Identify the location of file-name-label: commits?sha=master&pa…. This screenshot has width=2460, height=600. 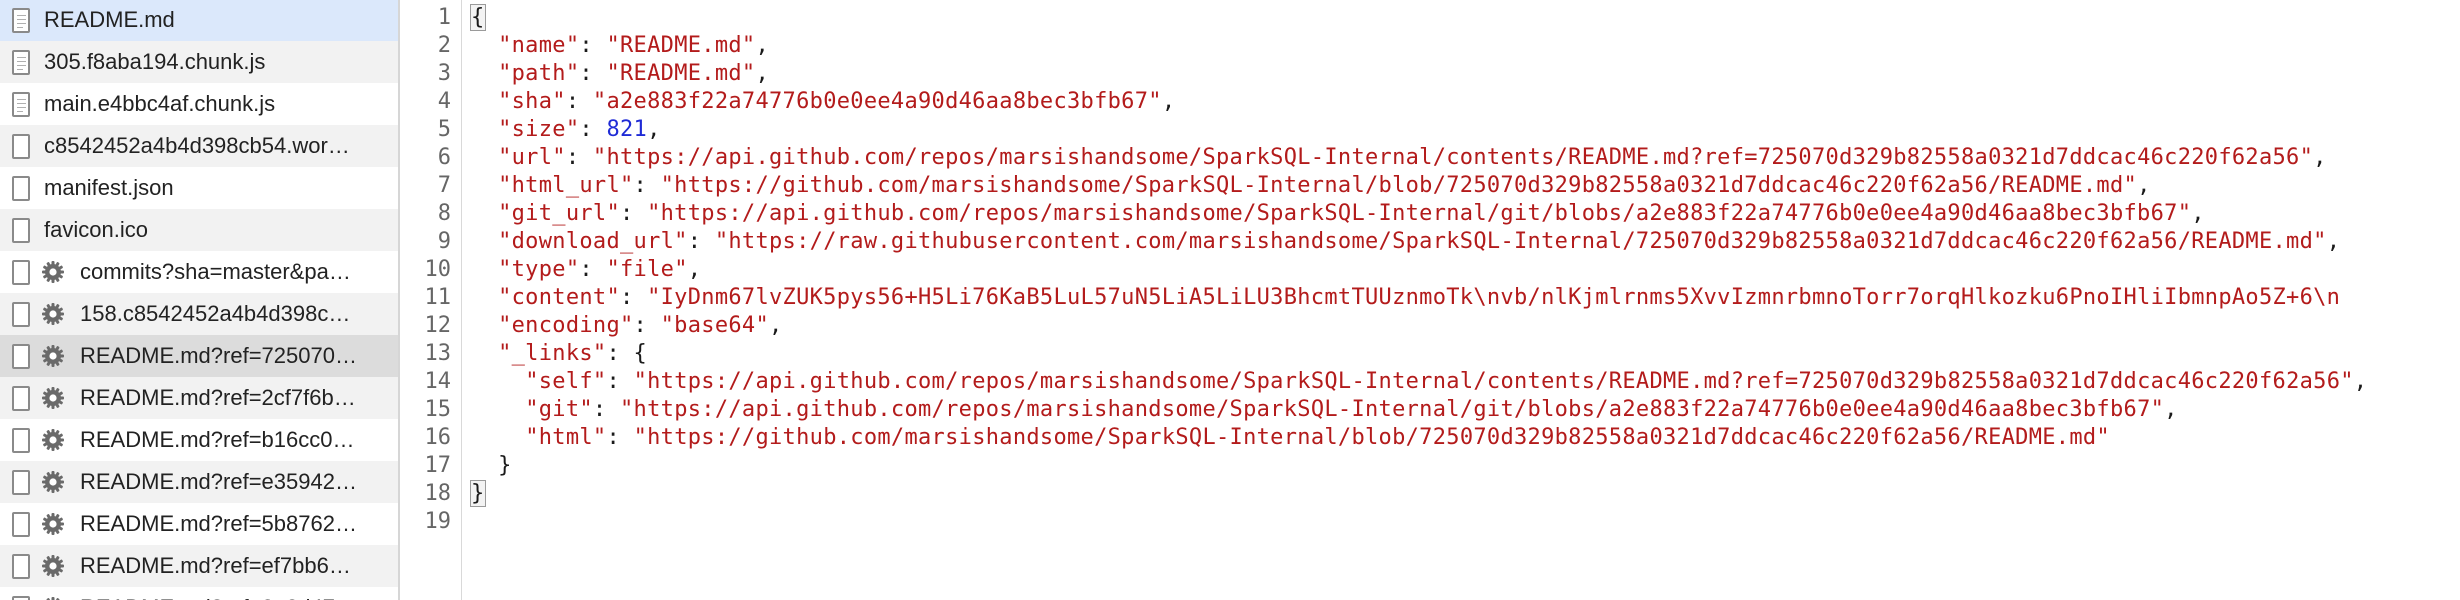
(215, 271).